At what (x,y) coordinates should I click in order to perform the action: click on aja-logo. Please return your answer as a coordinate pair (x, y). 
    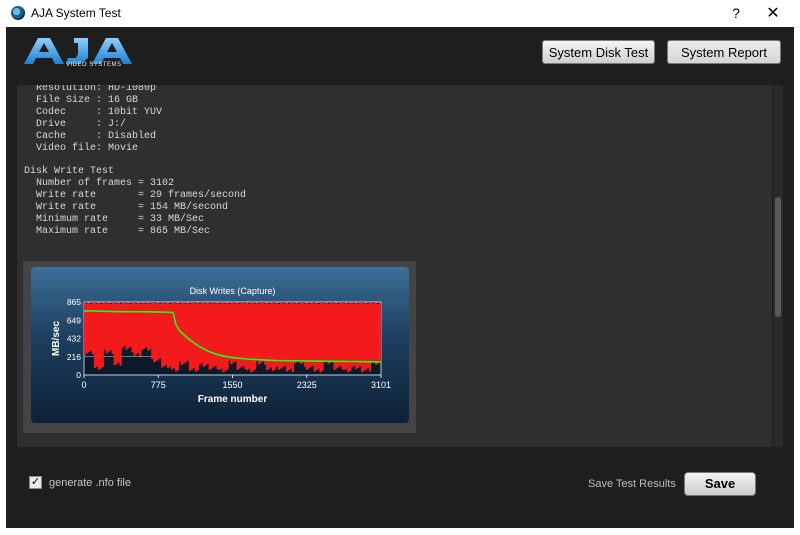
    Looking at the image, I should click on (78, 51).